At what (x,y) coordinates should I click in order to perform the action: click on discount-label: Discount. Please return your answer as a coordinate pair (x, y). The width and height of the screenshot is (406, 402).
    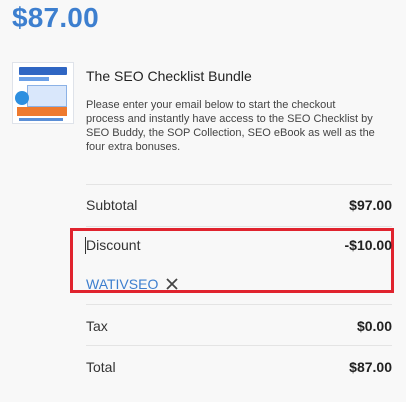
    Looking at the image, I should click on (113, 245).